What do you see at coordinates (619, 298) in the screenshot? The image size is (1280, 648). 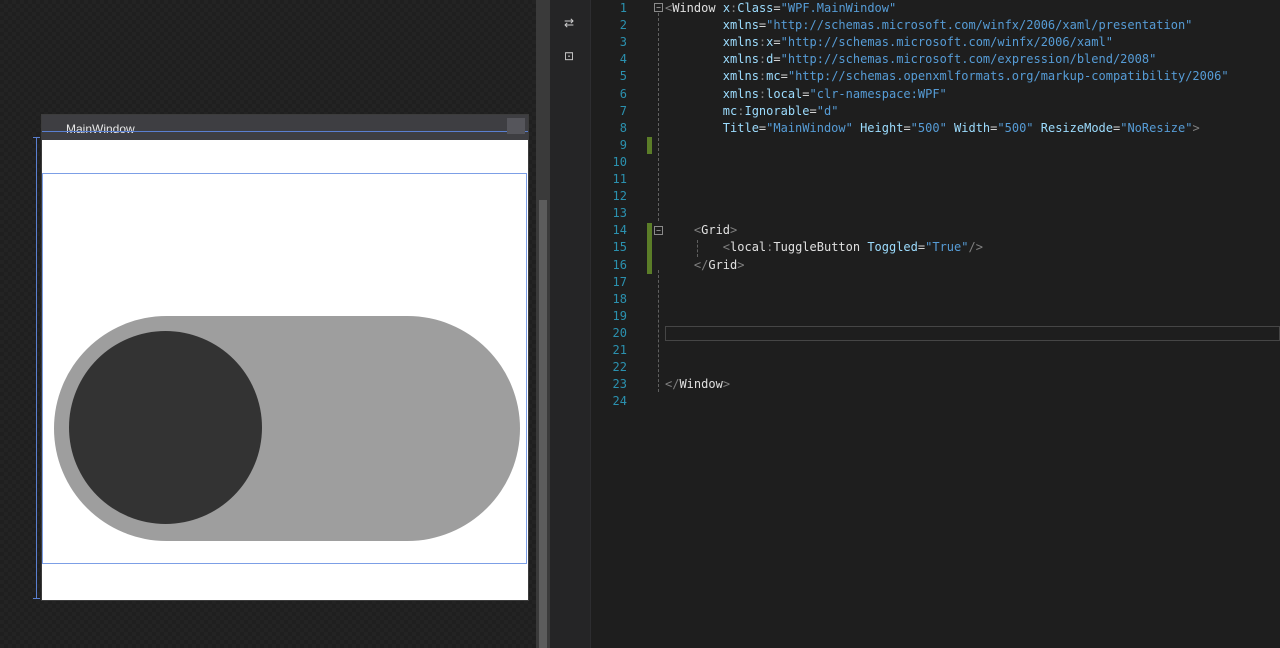 I see `line-number: 18` at bounding box center [619, 298].